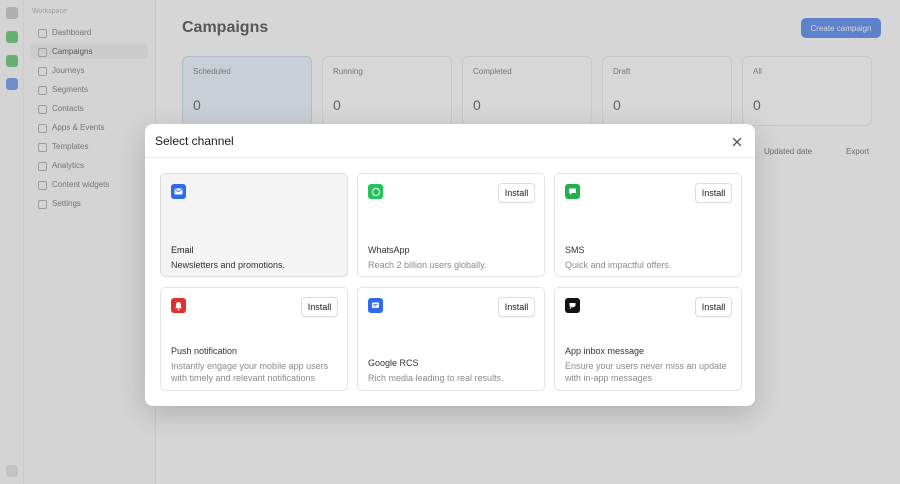 Image resolution: width=900 pixels, height=484 pixels. What do you see at coordinates (204, 351) in the screenshot?
I see `channel-name: Push notification` at bounding box center [204, 351].